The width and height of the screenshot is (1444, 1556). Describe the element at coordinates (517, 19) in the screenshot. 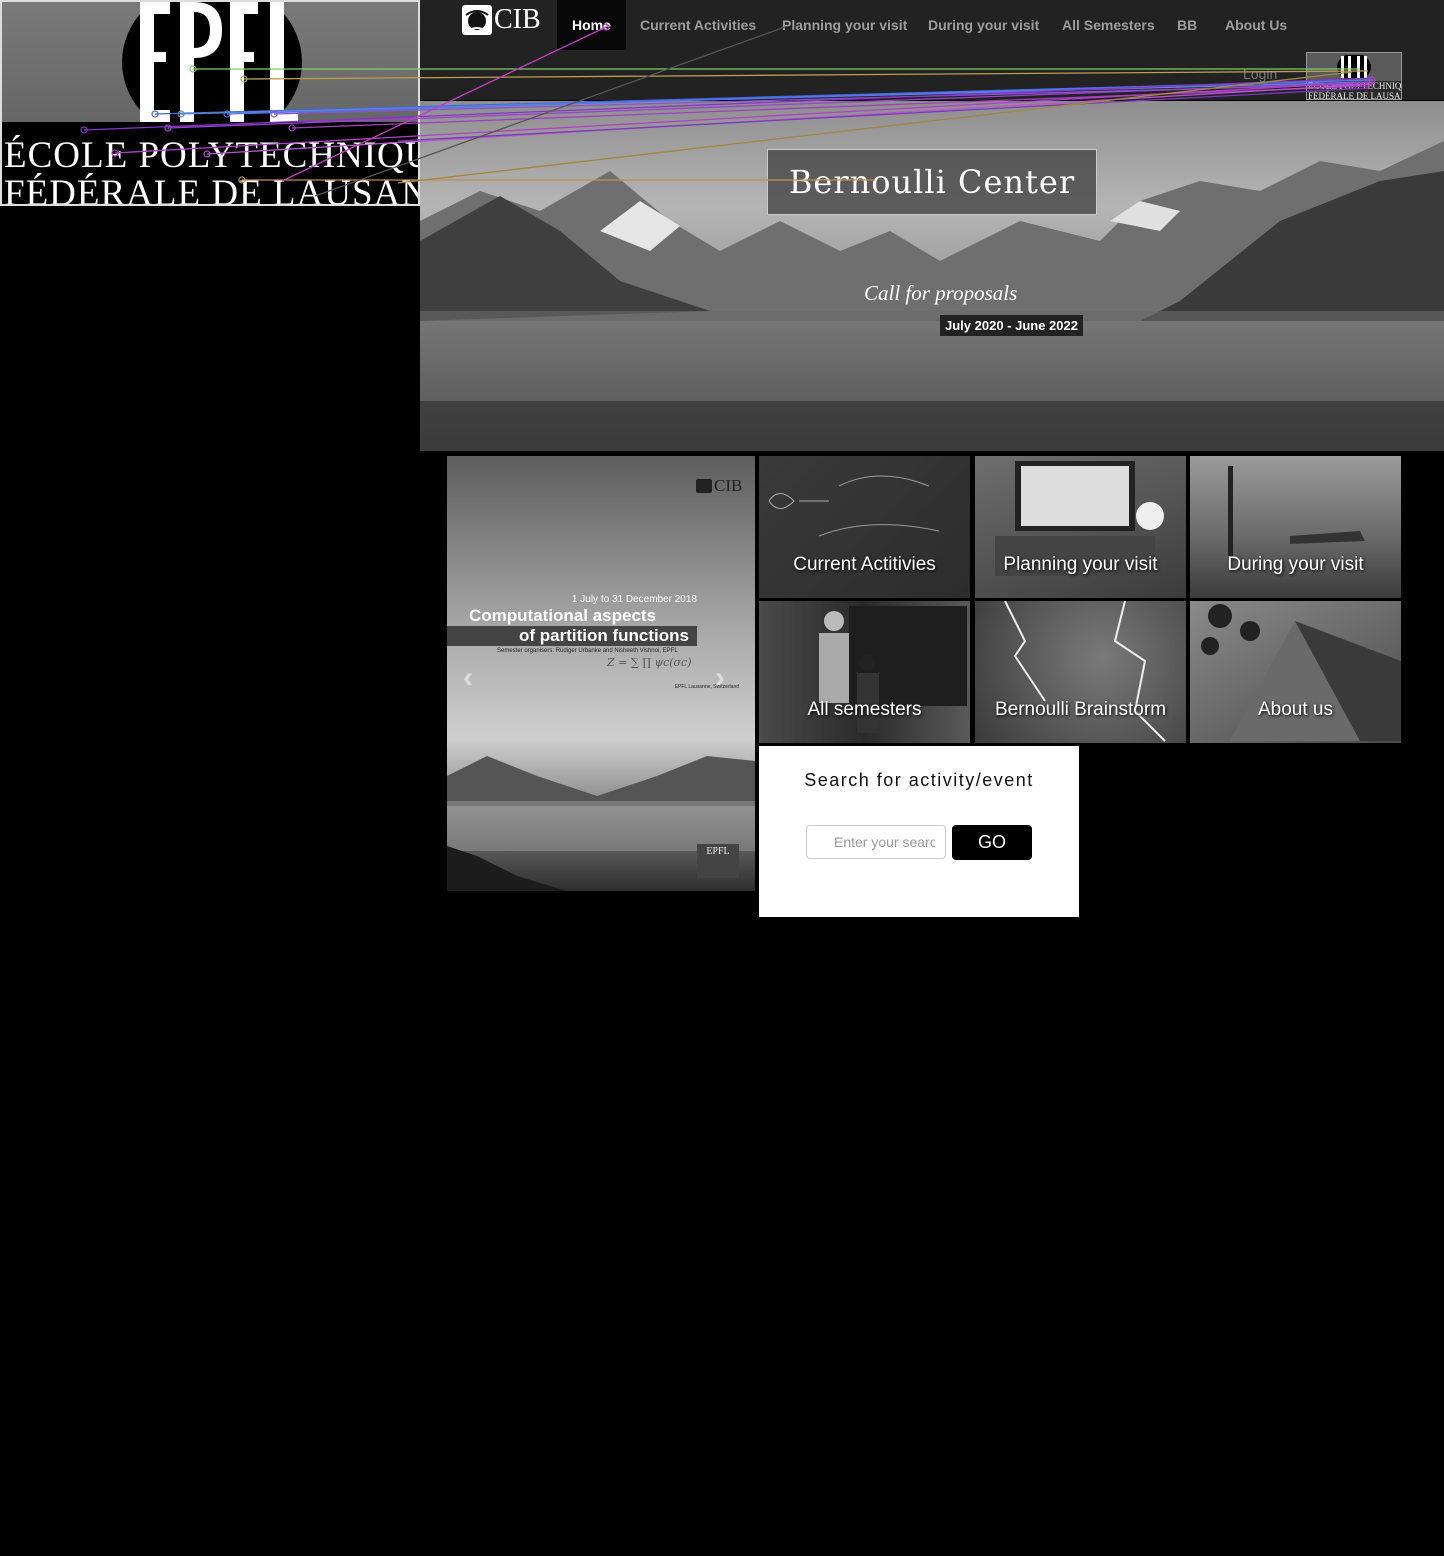

I see `brand-text: CIB` at that location.